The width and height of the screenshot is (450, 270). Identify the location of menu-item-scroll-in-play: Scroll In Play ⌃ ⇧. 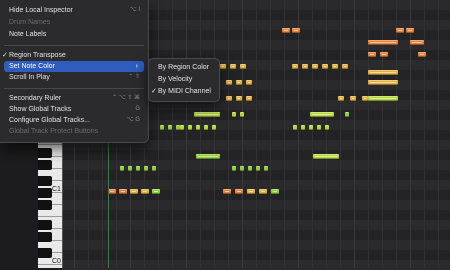
(74, 77).